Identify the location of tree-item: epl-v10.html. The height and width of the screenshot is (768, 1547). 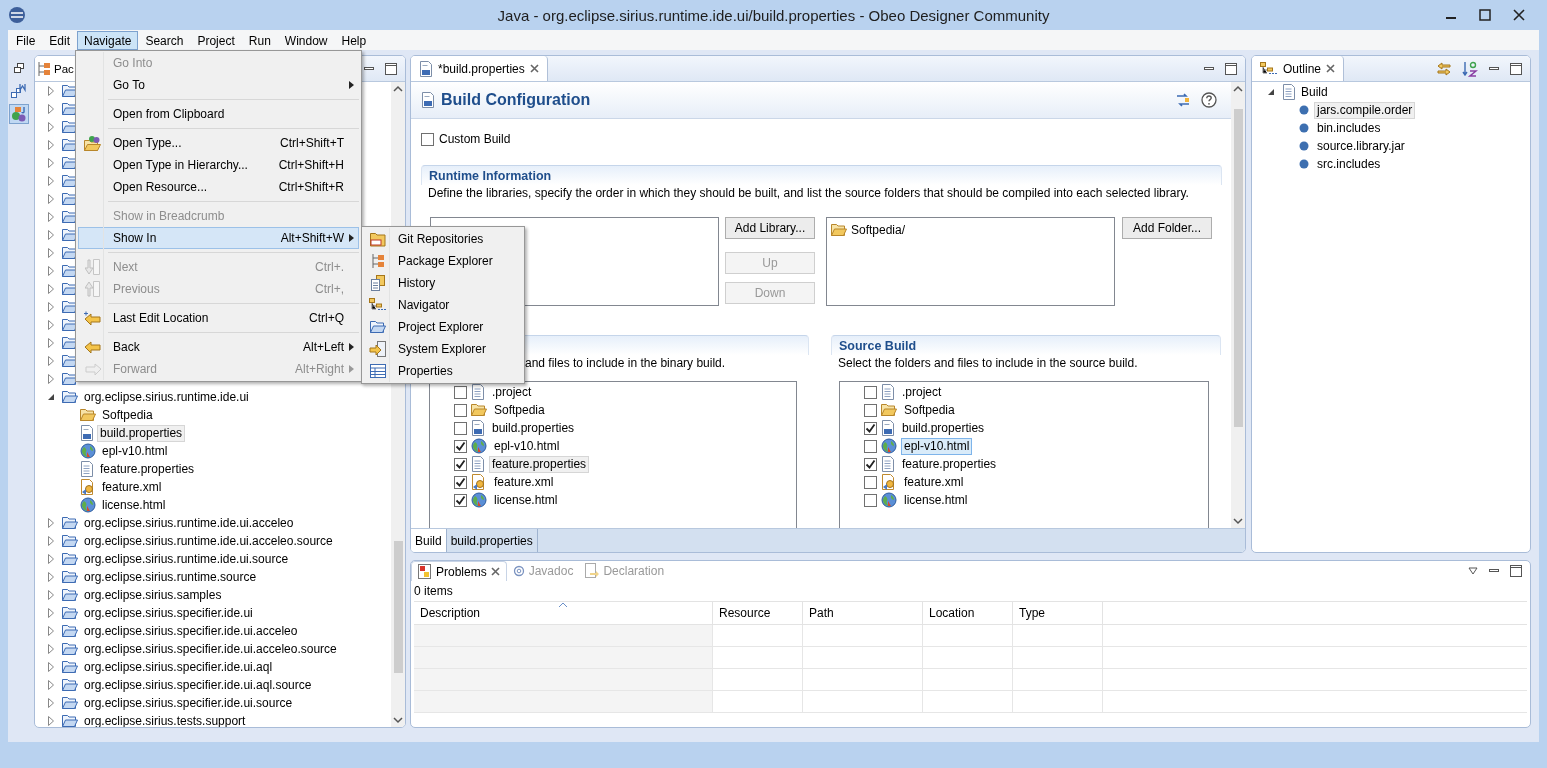
(527, 446).